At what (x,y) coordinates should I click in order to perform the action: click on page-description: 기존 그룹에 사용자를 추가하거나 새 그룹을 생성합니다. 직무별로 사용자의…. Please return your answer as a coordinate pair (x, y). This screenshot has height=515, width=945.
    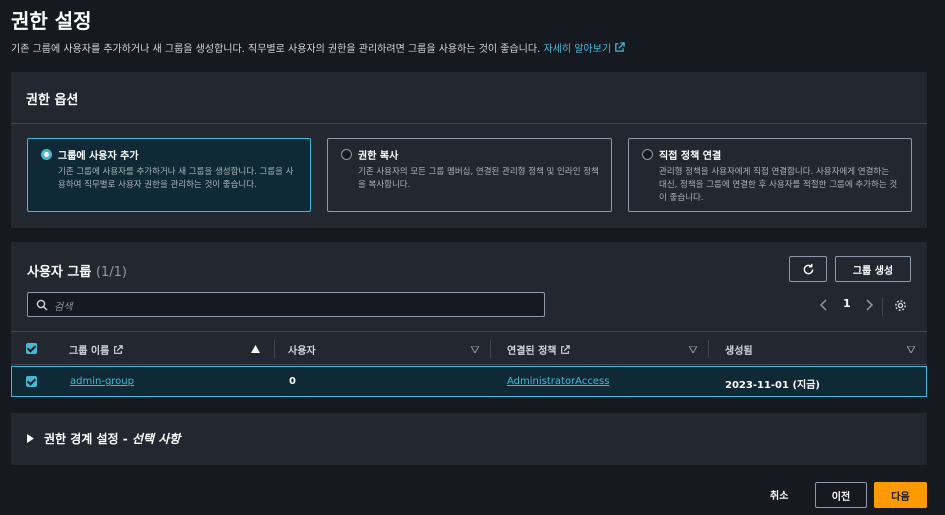
    Looking at the image, I should click on (318, 47).